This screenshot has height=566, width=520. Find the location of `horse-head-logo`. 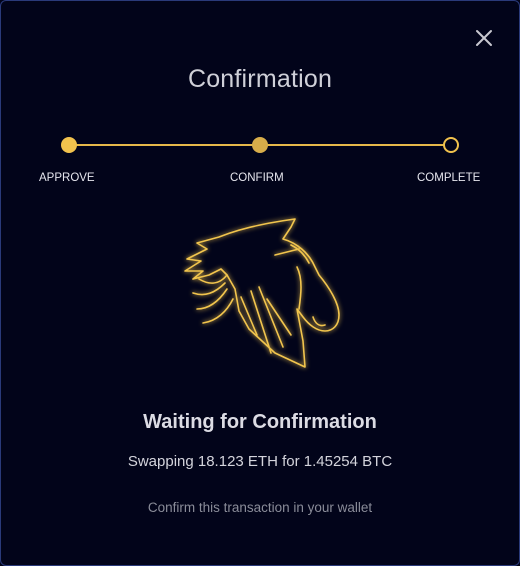

horse-head-logo is located at coordinates (262, 296).